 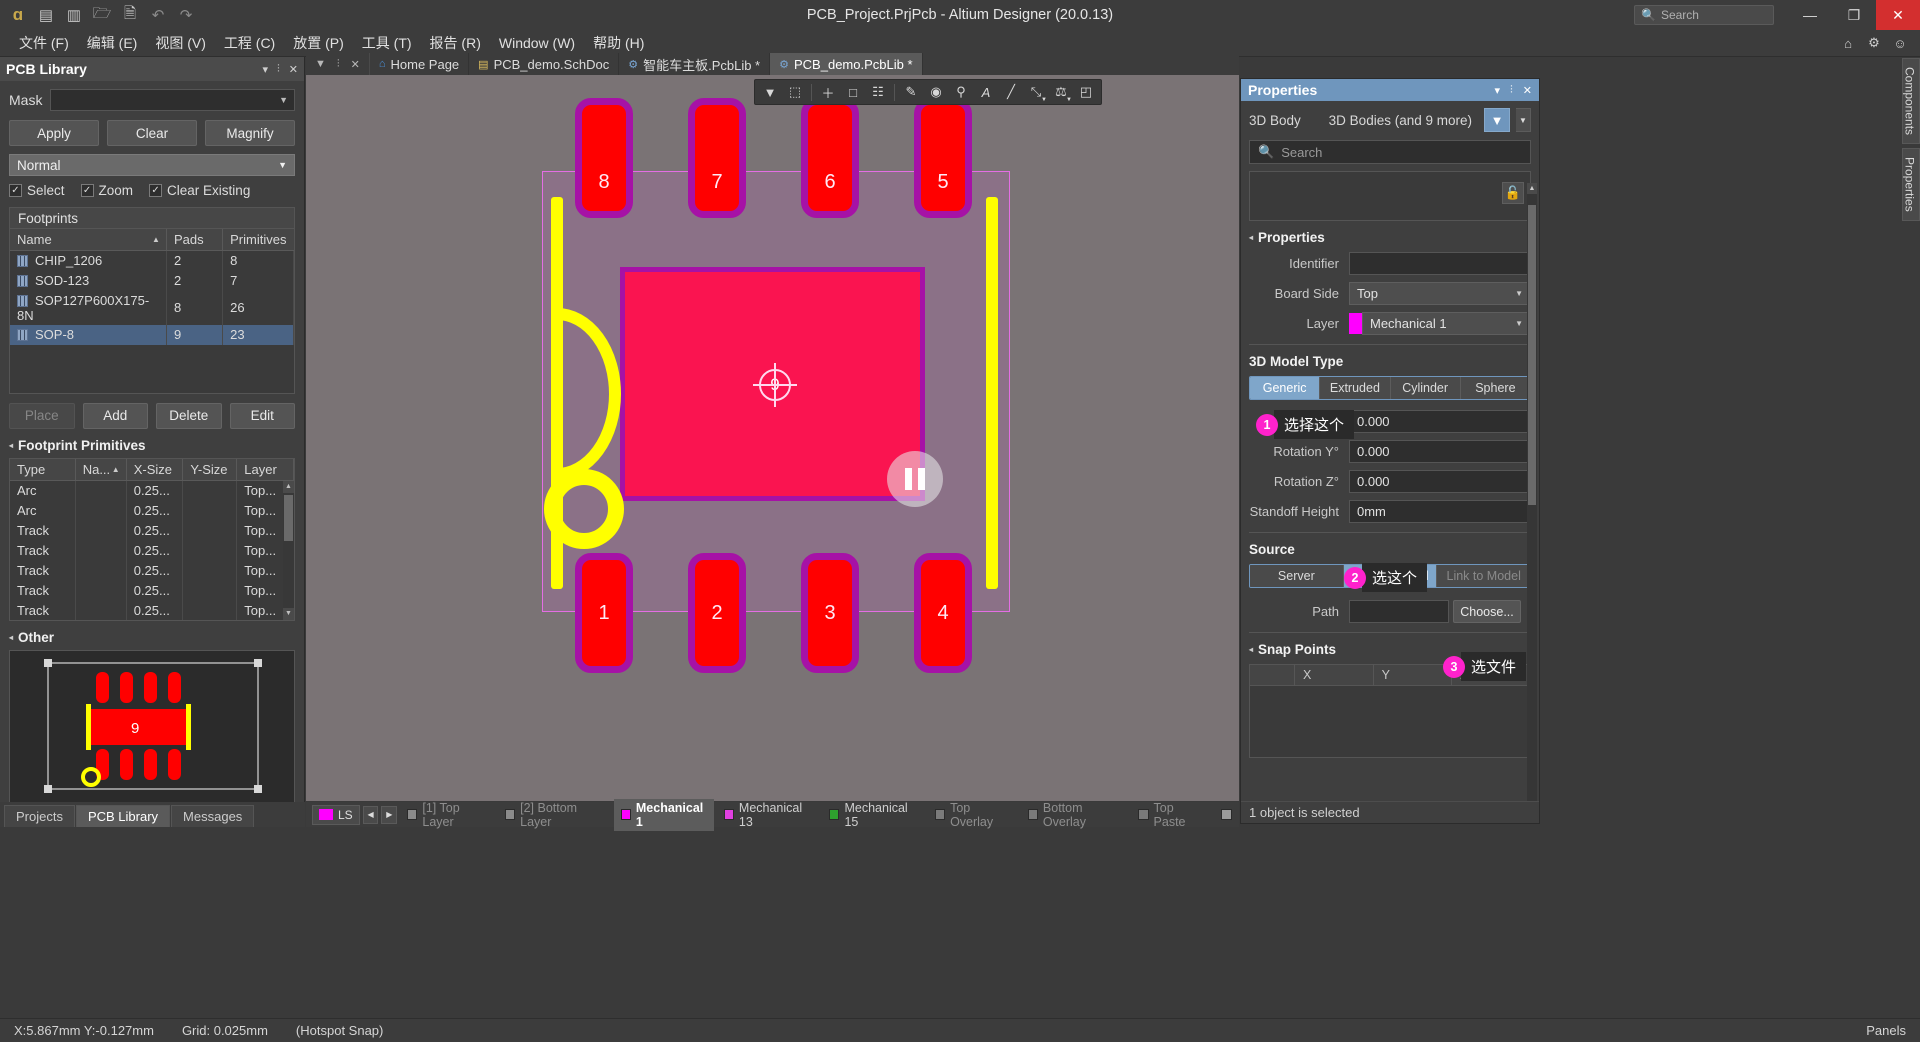 I want to click on apply-button: Apply, so click(x=54, y=133).